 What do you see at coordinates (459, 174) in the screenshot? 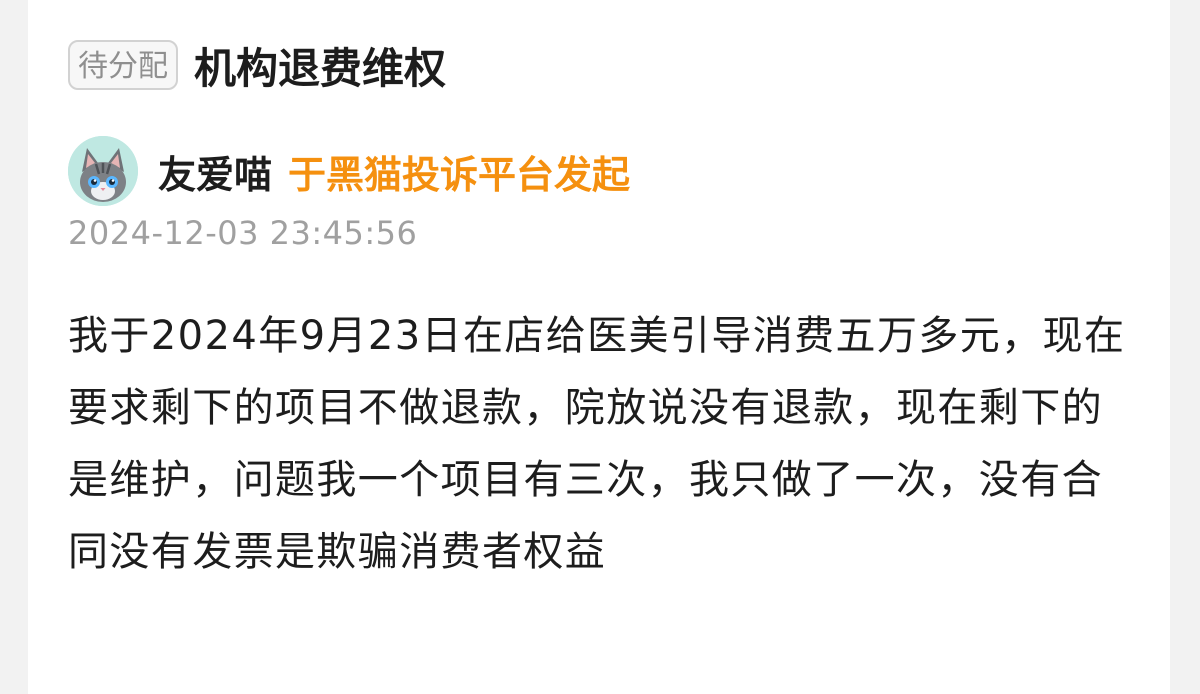
I see `source-label: 于黑猫投诉平台发起` at bounding box center [459, 174].